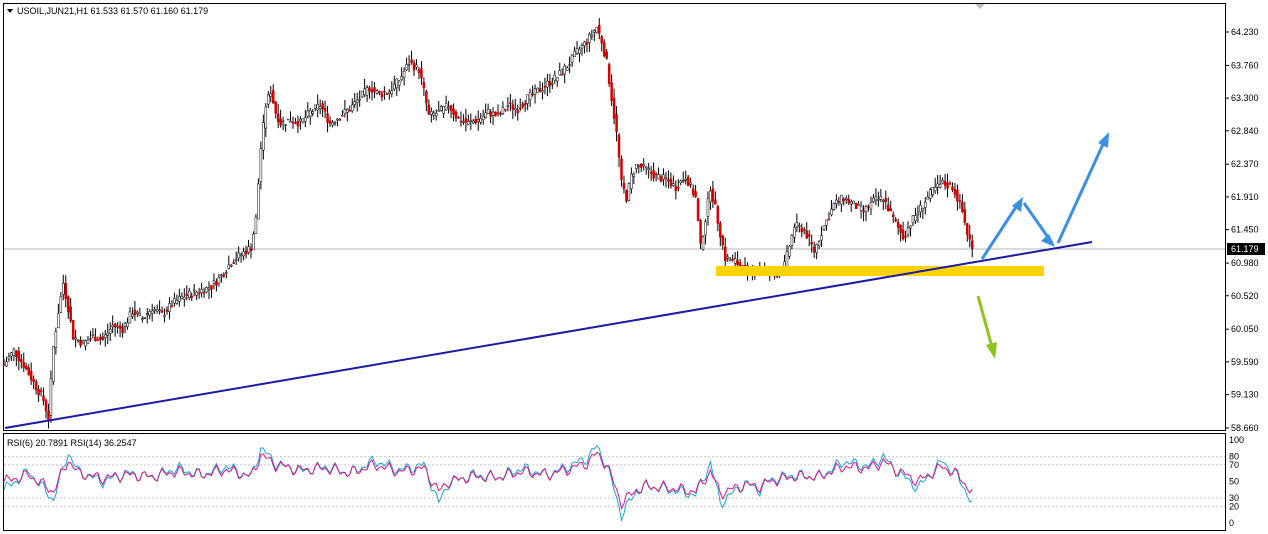 This screenshot has height=534, width=1268. Describe the element at coordinates (1245, 65) in the screenshot. I see `y-tick-label: 63.760` at that location.